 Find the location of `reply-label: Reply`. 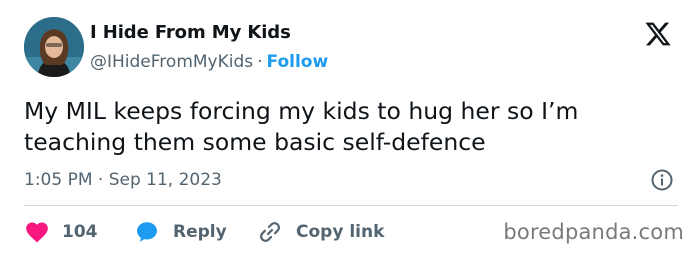

reply-label: Reply is located at coordinates (200, 232).